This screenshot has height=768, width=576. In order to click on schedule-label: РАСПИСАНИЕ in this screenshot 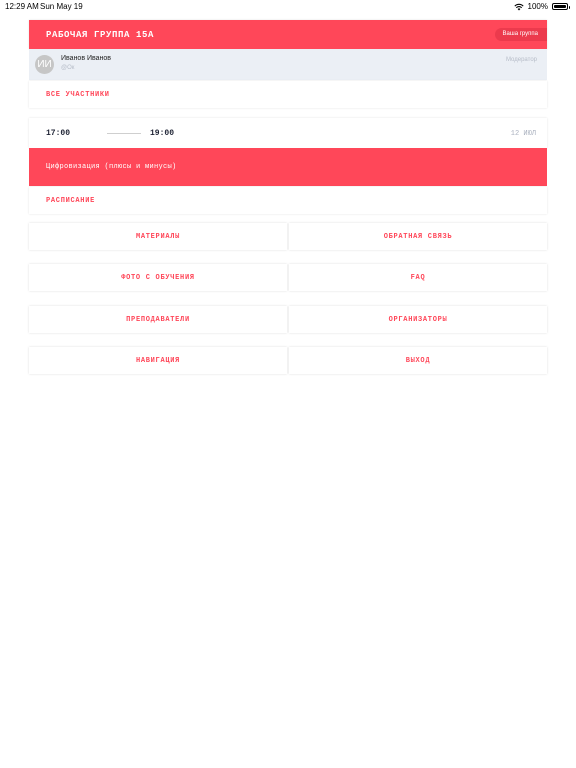, I will do `click(71, 201)`.